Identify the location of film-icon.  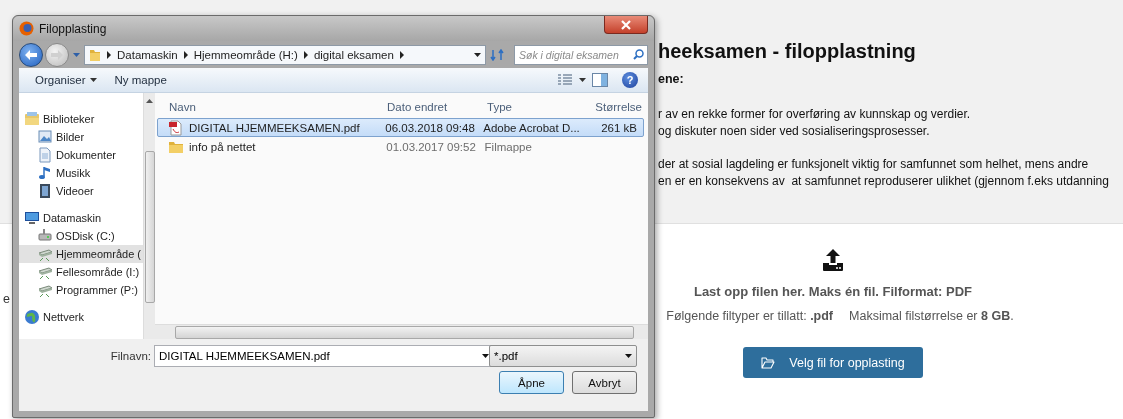
(45, 191).